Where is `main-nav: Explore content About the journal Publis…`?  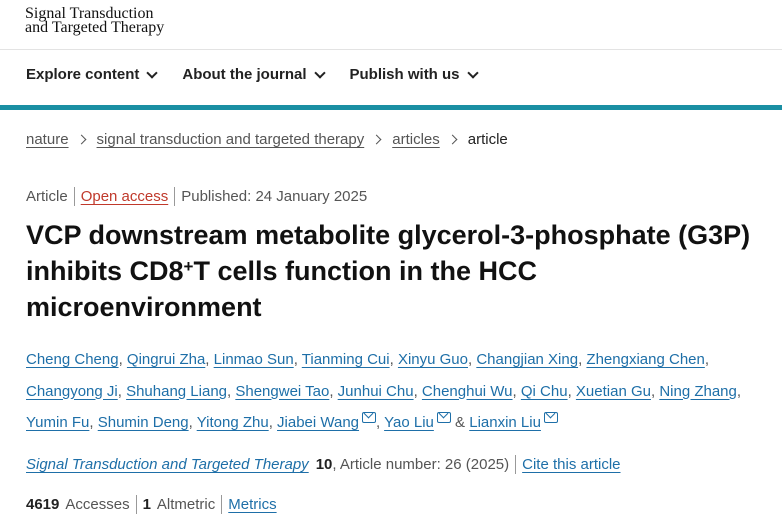
main-nav: Explore content About the journal Publis… is located at coordinates (264, 74).